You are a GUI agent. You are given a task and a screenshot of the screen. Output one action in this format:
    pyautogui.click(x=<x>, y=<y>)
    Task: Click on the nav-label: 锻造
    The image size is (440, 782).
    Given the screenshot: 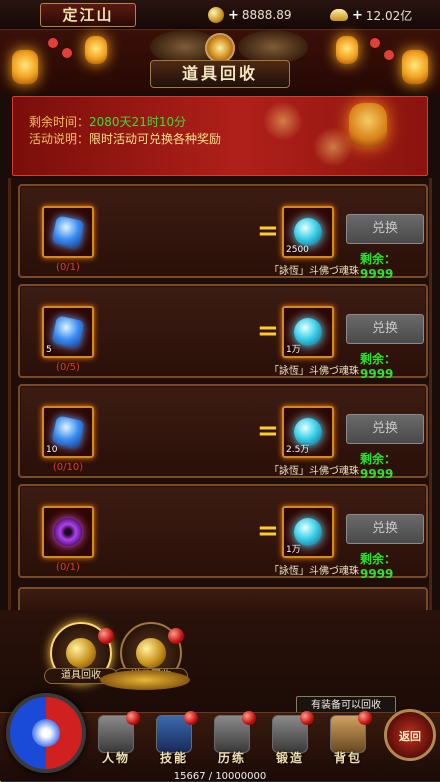 What is the action you would take?
    pyautogui.click(x=289, y=758)
    